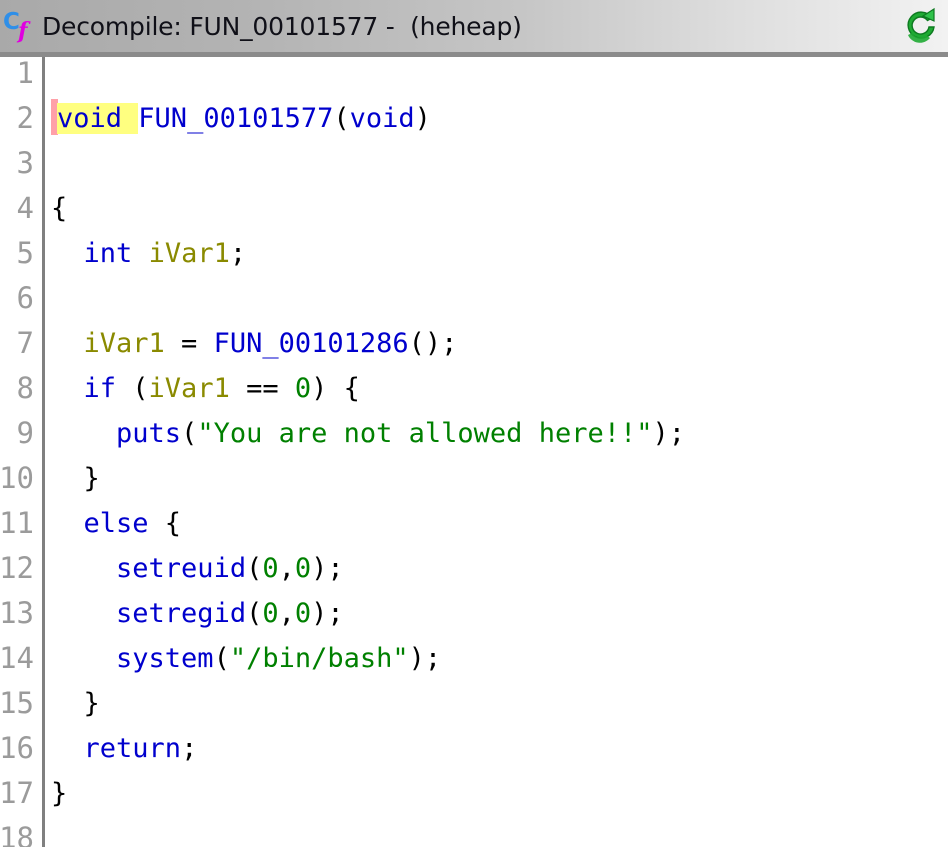 The width and height of the screenshot is (948, 847). What do you see at coordinates (181, 568) in the screenshot?
I see `code-token-fn: setreuid` at bounding box center [181, 568].